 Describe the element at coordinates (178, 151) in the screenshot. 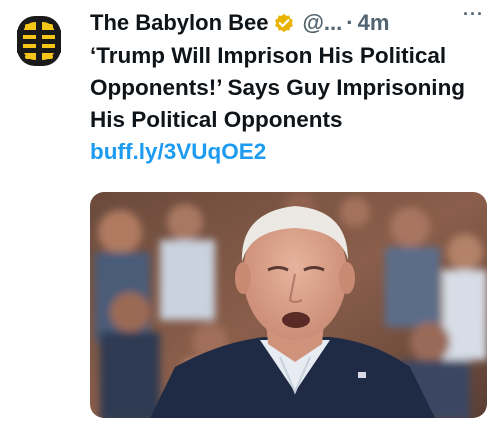

I see `tweet-link: buff.ly/3VUqOE2` at that location.